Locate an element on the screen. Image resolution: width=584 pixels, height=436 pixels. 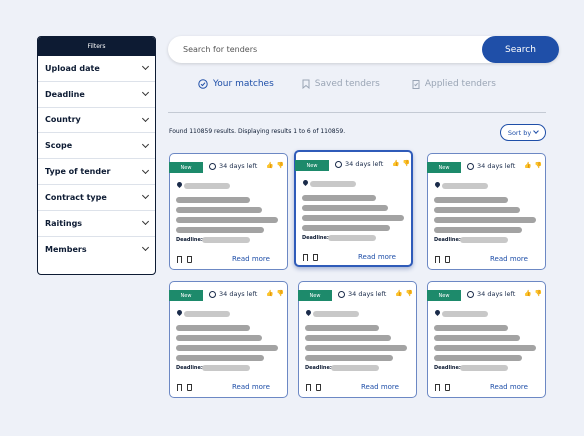
sort-by-dropdown: Sort by is located at coordinates (523, 132).